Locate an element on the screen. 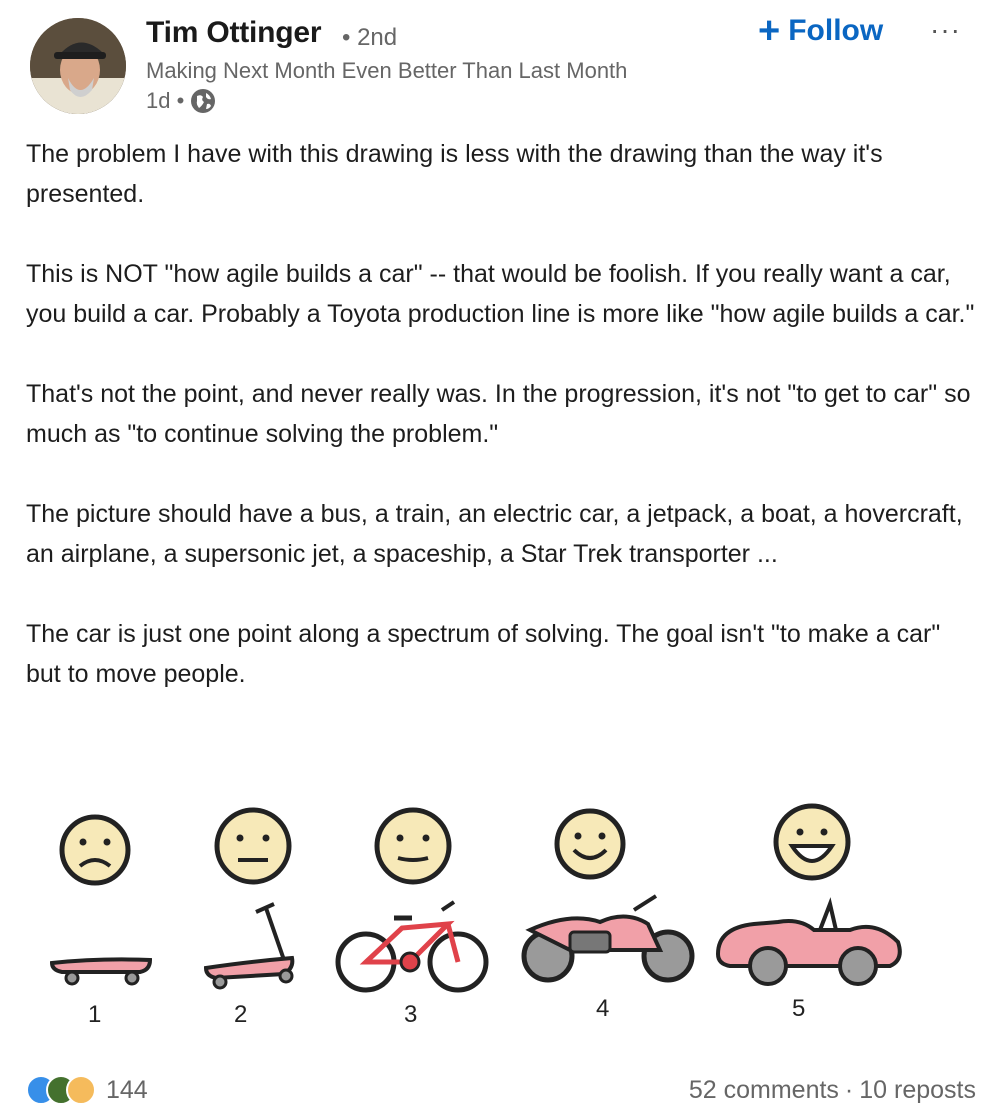 This screenshot has width=1000, height=1116. bicycle is located at coordinates (412, 946).